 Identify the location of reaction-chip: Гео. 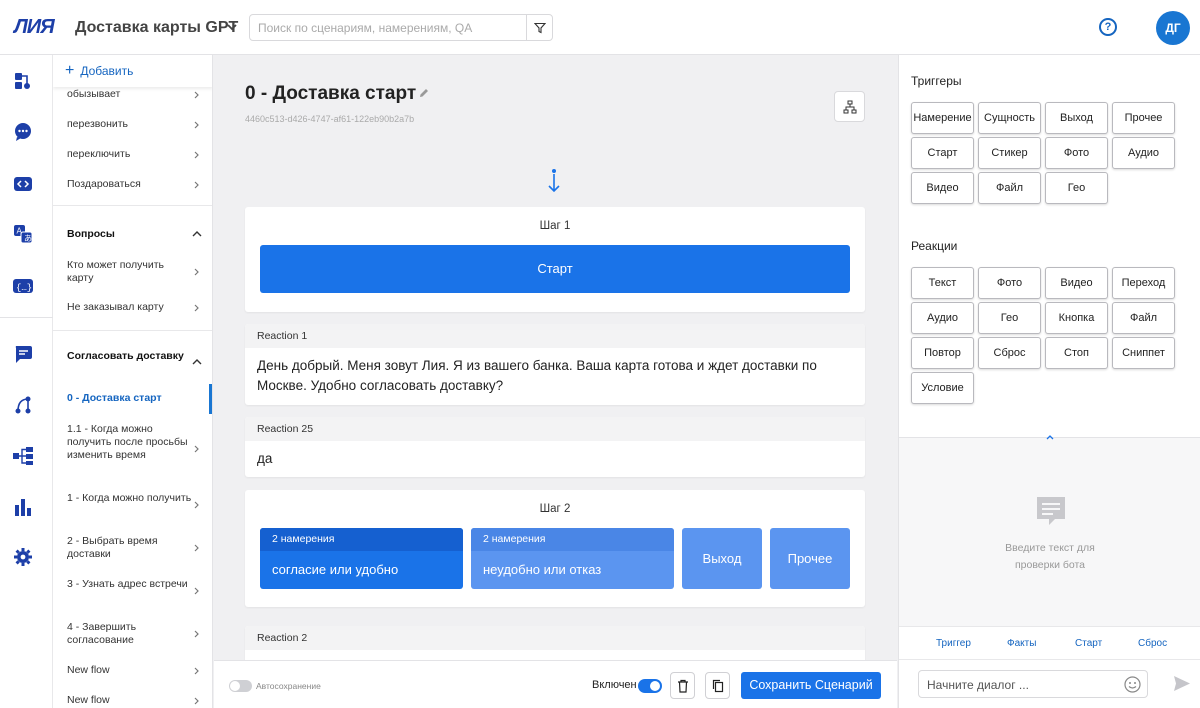
(1009, 318).